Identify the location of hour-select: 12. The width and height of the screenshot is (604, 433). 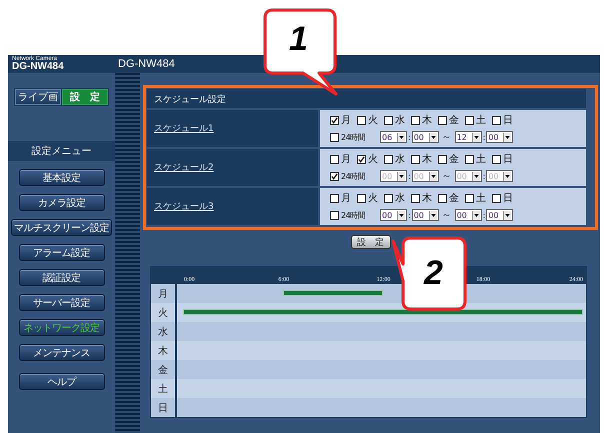
(468, 137).